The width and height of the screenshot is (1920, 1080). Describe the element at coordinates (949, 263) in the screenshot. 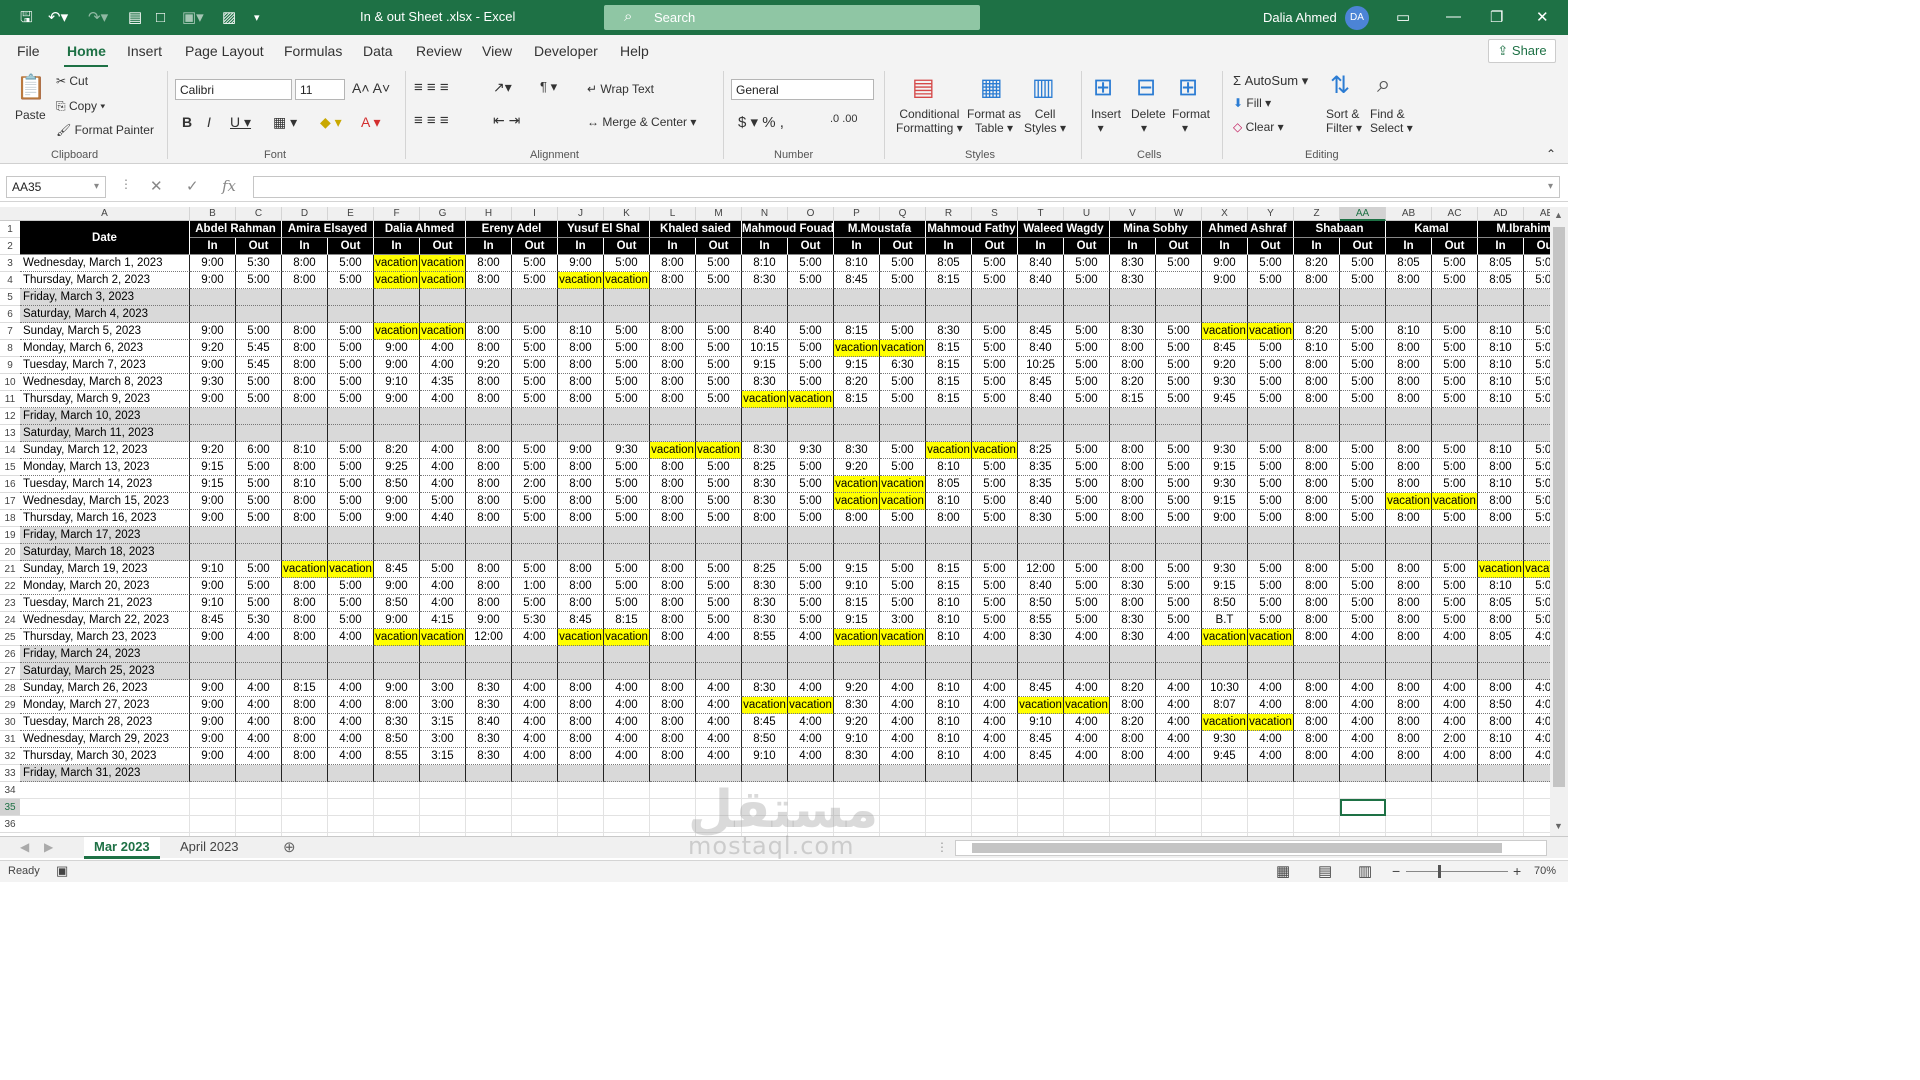

I see `time-cell: 8:05` at that location.